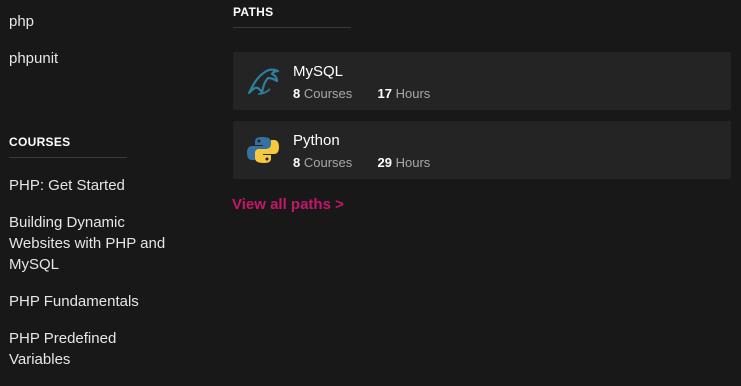 Image resolution: width=741 pixels, height=386 pixels. Describe the element at coordinates (94, 185) in the screenshot. I see `course-link-php-get-started: PHP: Get Started` at that location.